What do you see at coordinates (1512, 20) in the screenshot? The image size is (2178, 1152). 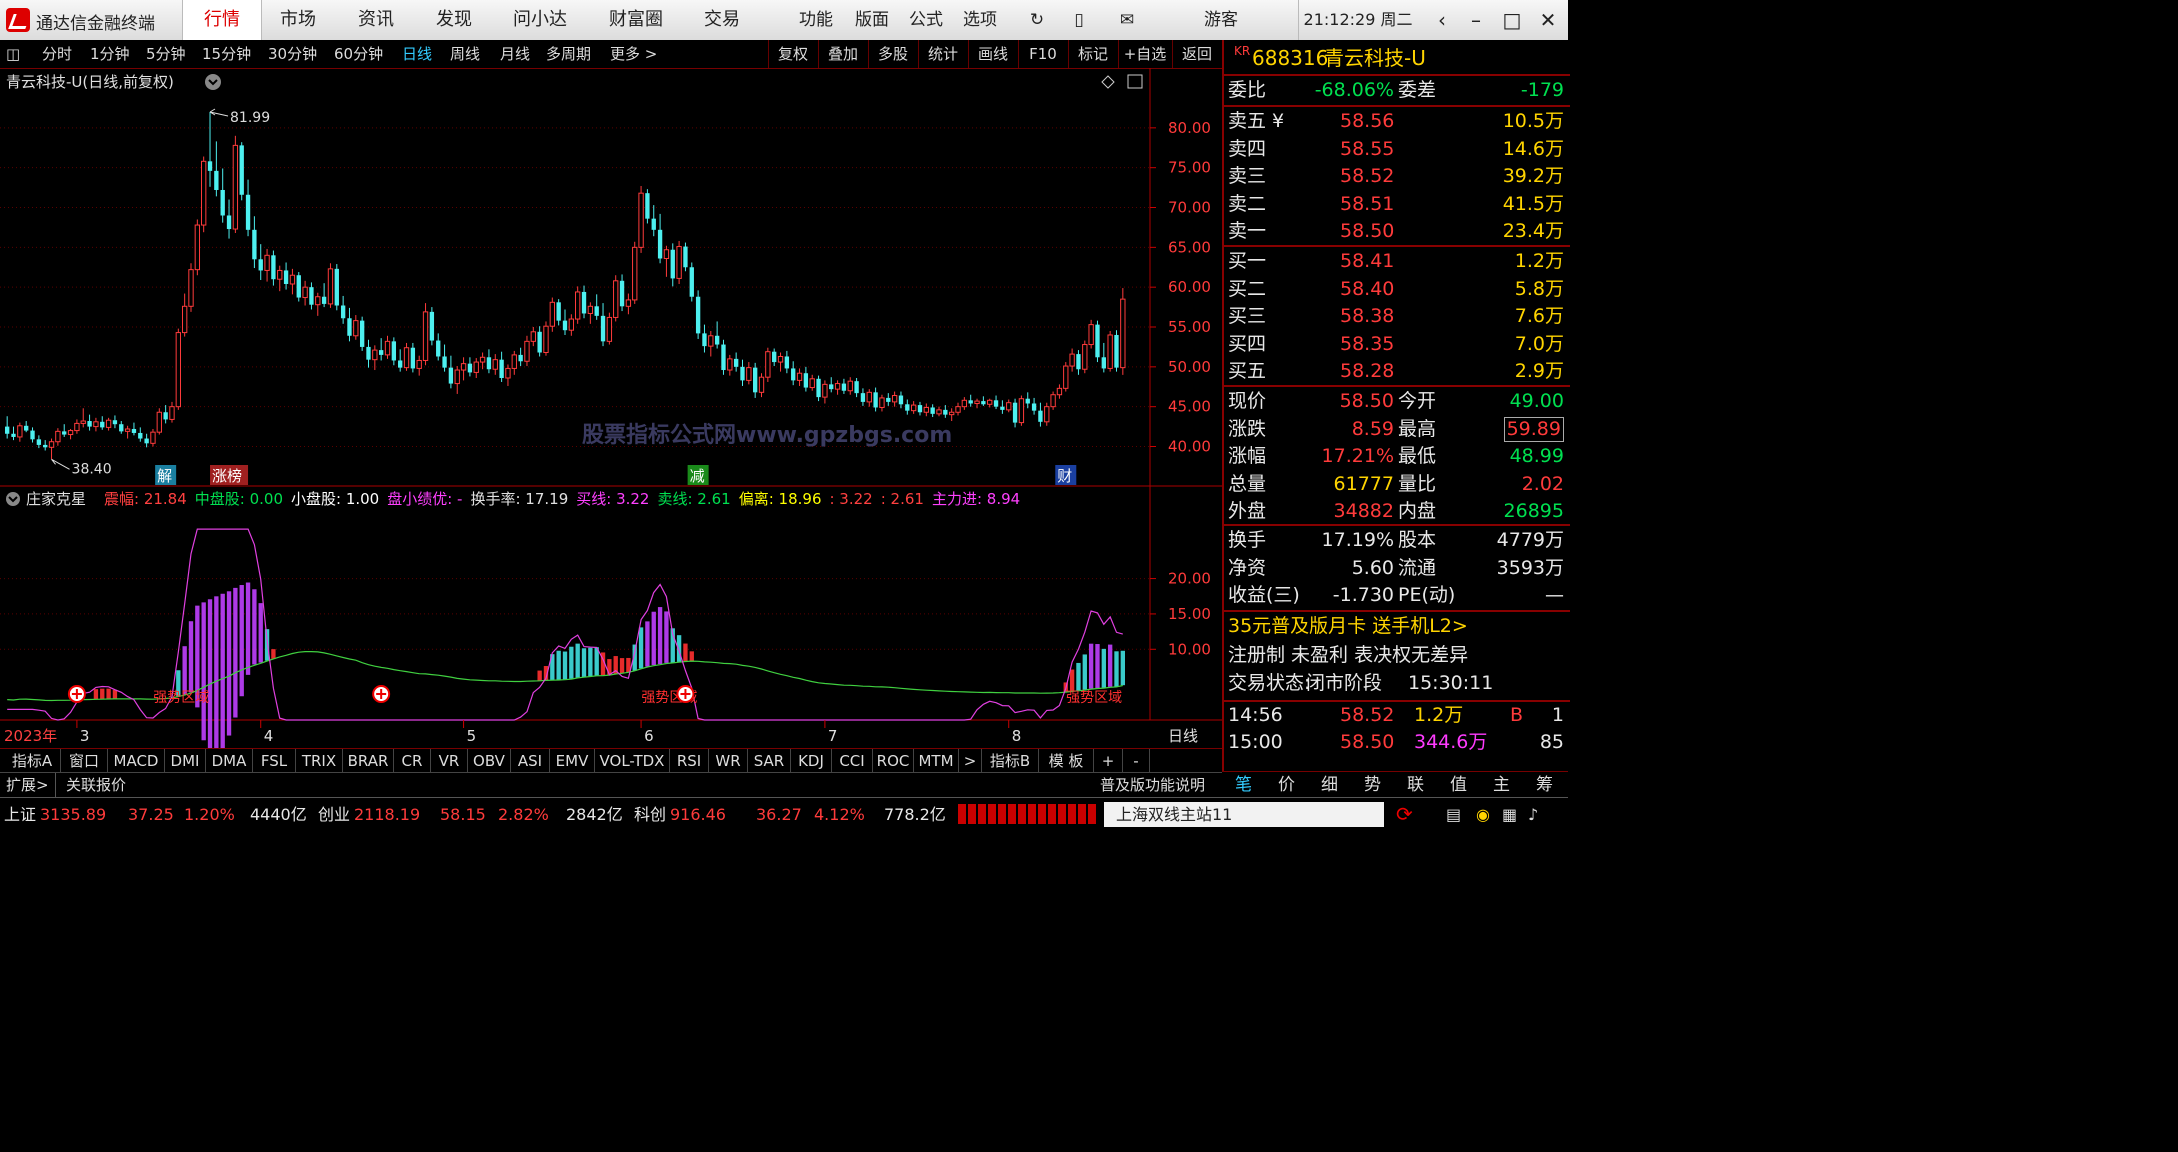 I see `maximize-icon: □` at bounding box center [1512, 20].